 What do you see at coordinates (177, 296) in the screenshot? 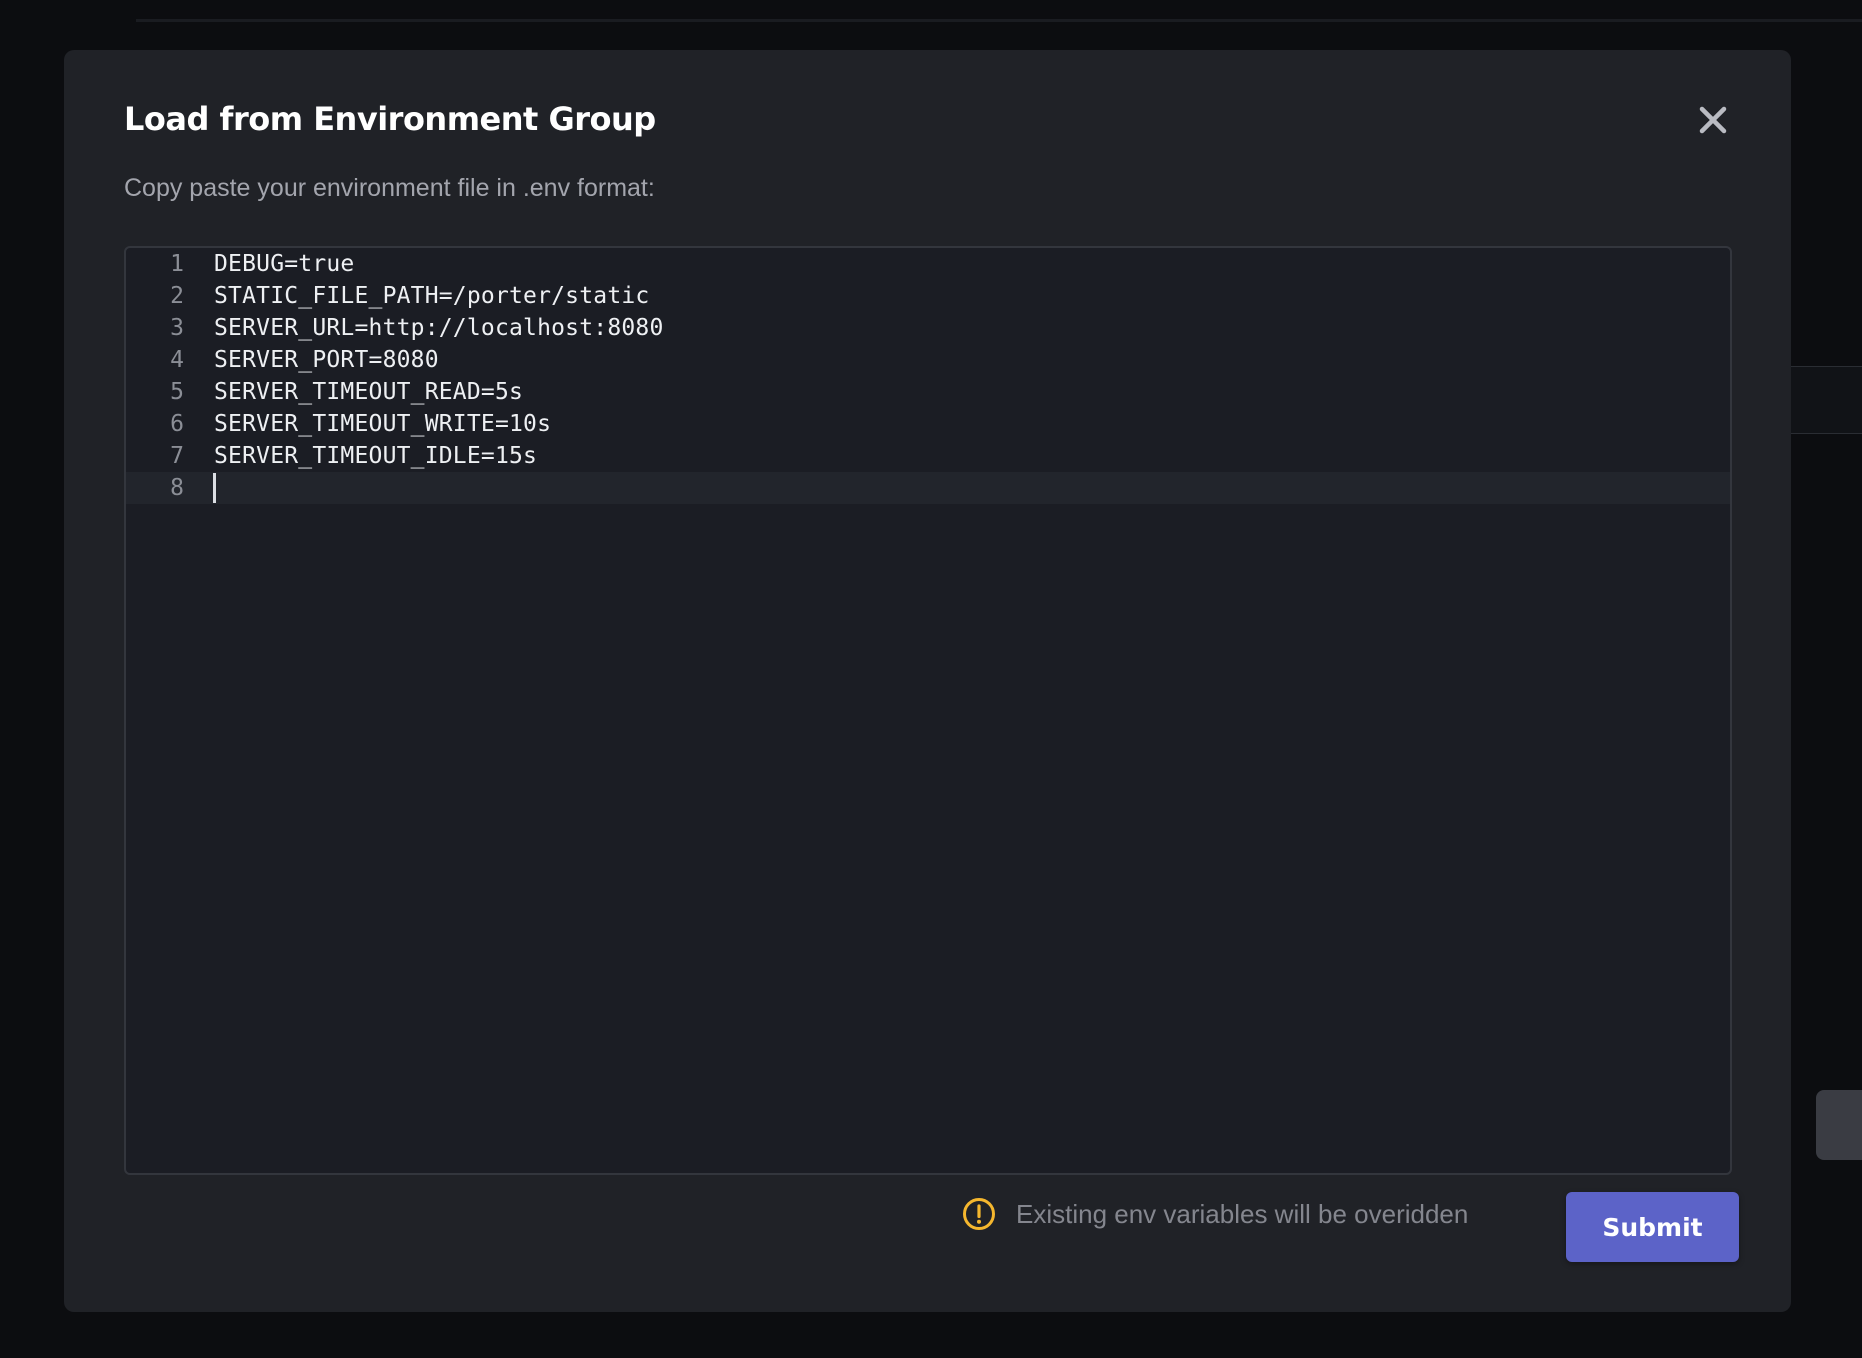
I see `line-number: 2` at bounding box center [177, 296].